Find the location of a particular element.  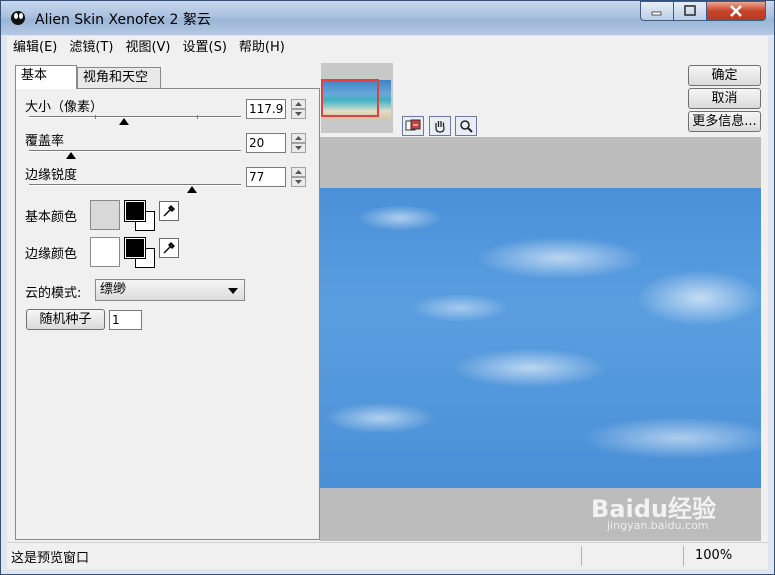

cloud-mode-select: 缥缈 is located at coordinates (170, 290).